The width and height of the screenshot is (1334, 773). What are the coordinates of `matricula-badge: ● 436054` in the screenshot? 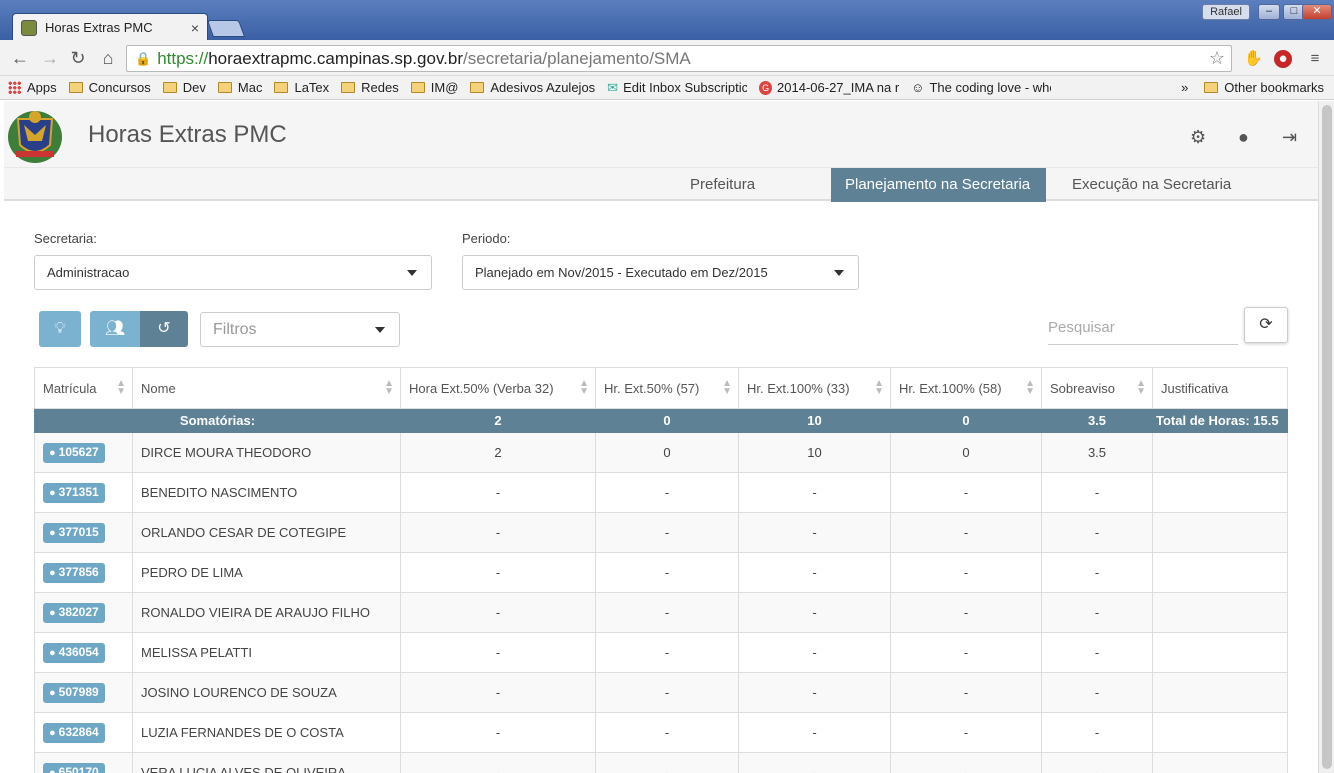 It's located at (74, 652).